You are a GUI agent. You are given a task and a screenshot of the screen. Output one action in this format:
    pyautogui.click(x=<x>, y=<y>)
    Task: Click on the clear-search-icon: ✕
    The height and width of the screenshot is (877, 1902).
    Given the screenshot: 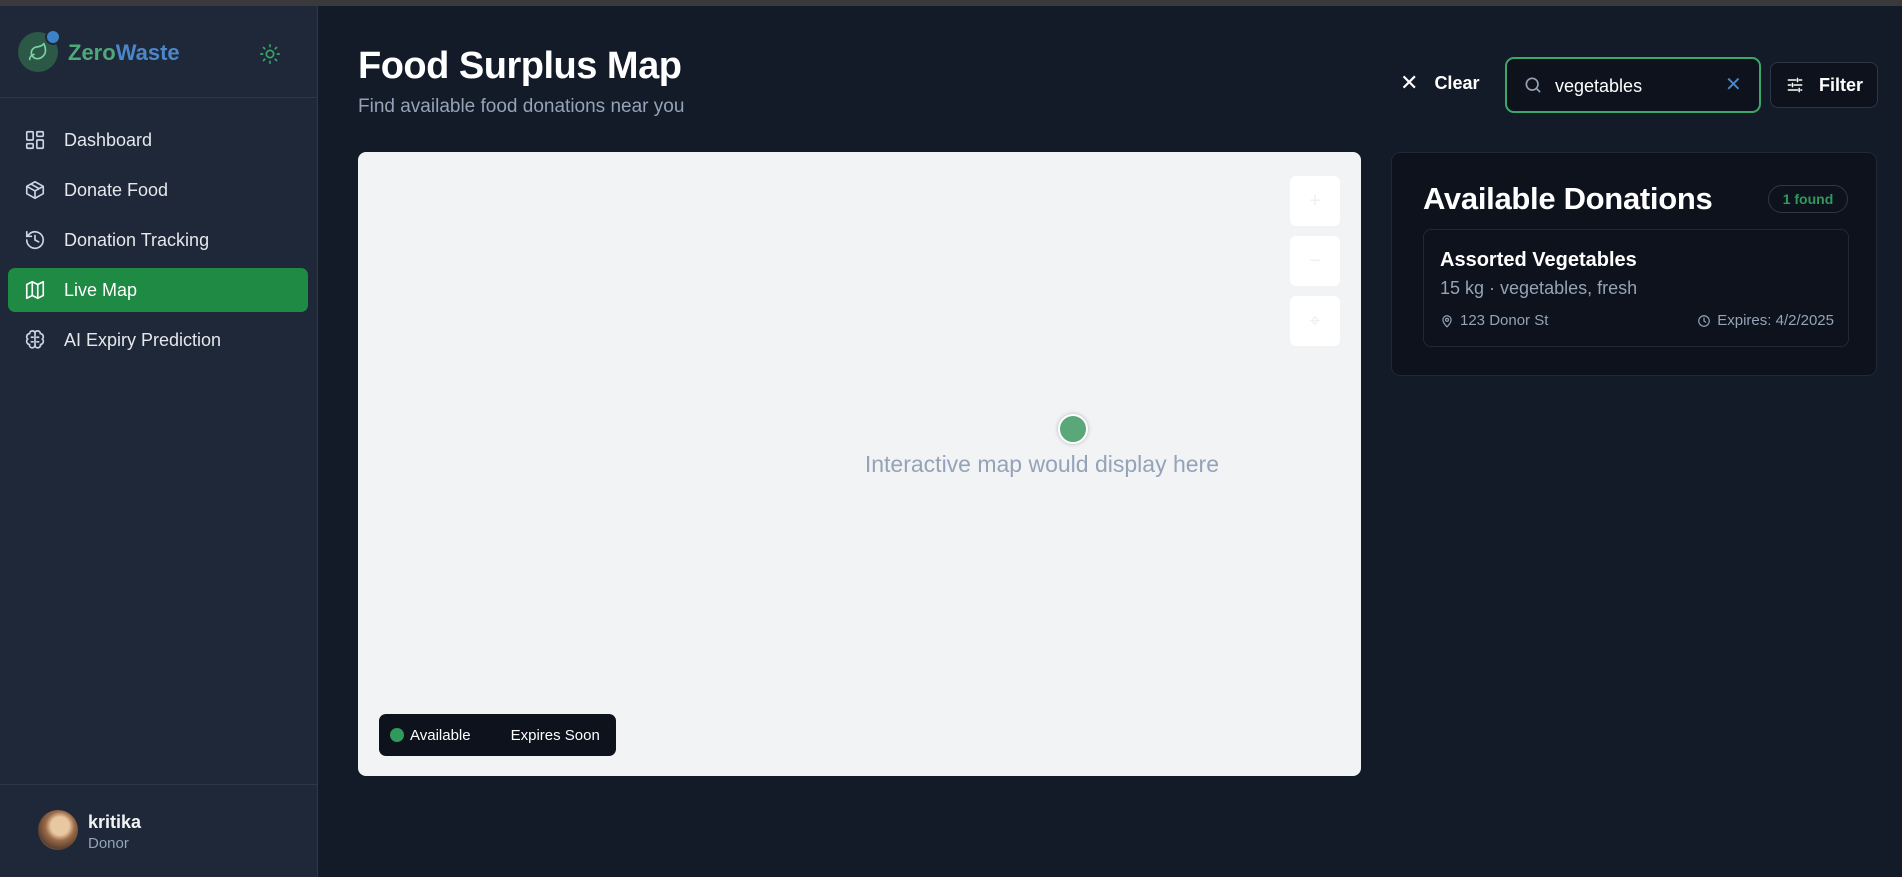 What is the action you would take?
    pyautogui.click(x=1733, y=84)
    